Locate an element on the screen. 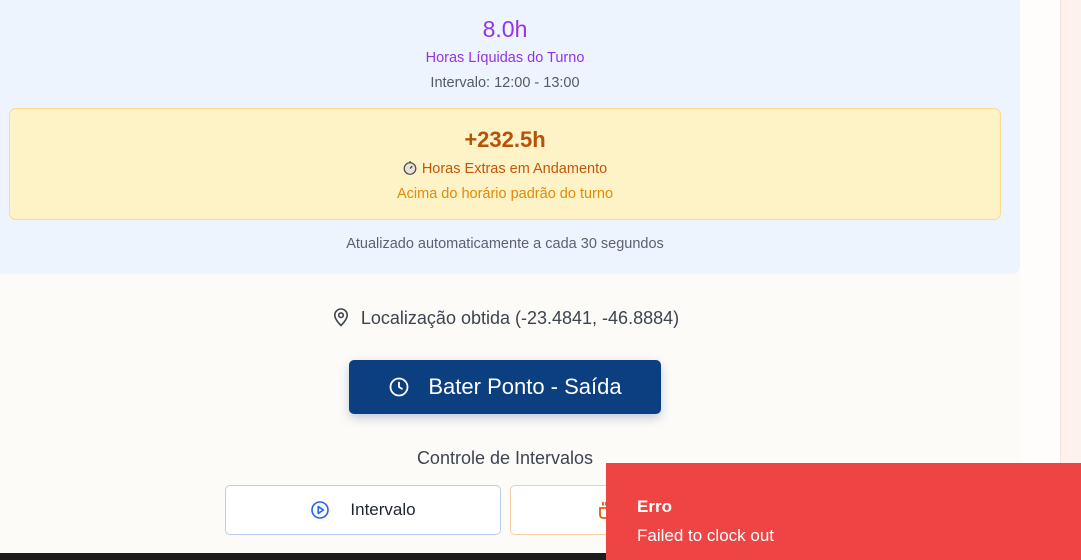 Image resolution: width=1081 pixels, height=560 pixels. overtime-label: Horas Extras em Andamento is located at coordinates (514, 169).